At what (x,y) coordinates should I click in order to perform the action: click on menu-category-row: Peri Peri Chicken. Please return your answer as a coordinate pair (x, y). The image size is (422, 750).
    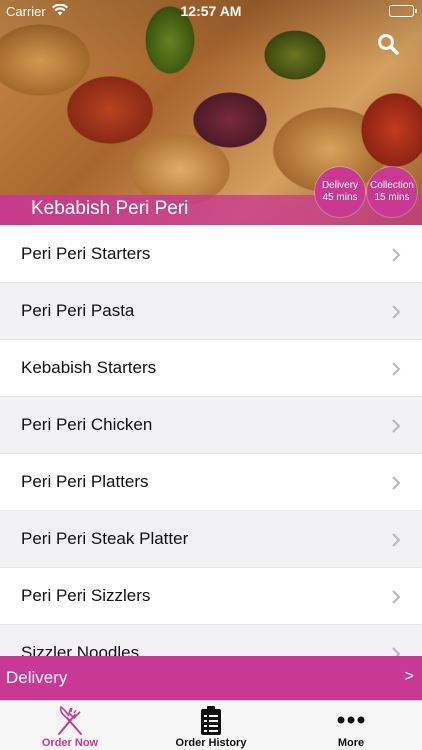
    Looking at the image, I should click on (211, 425).